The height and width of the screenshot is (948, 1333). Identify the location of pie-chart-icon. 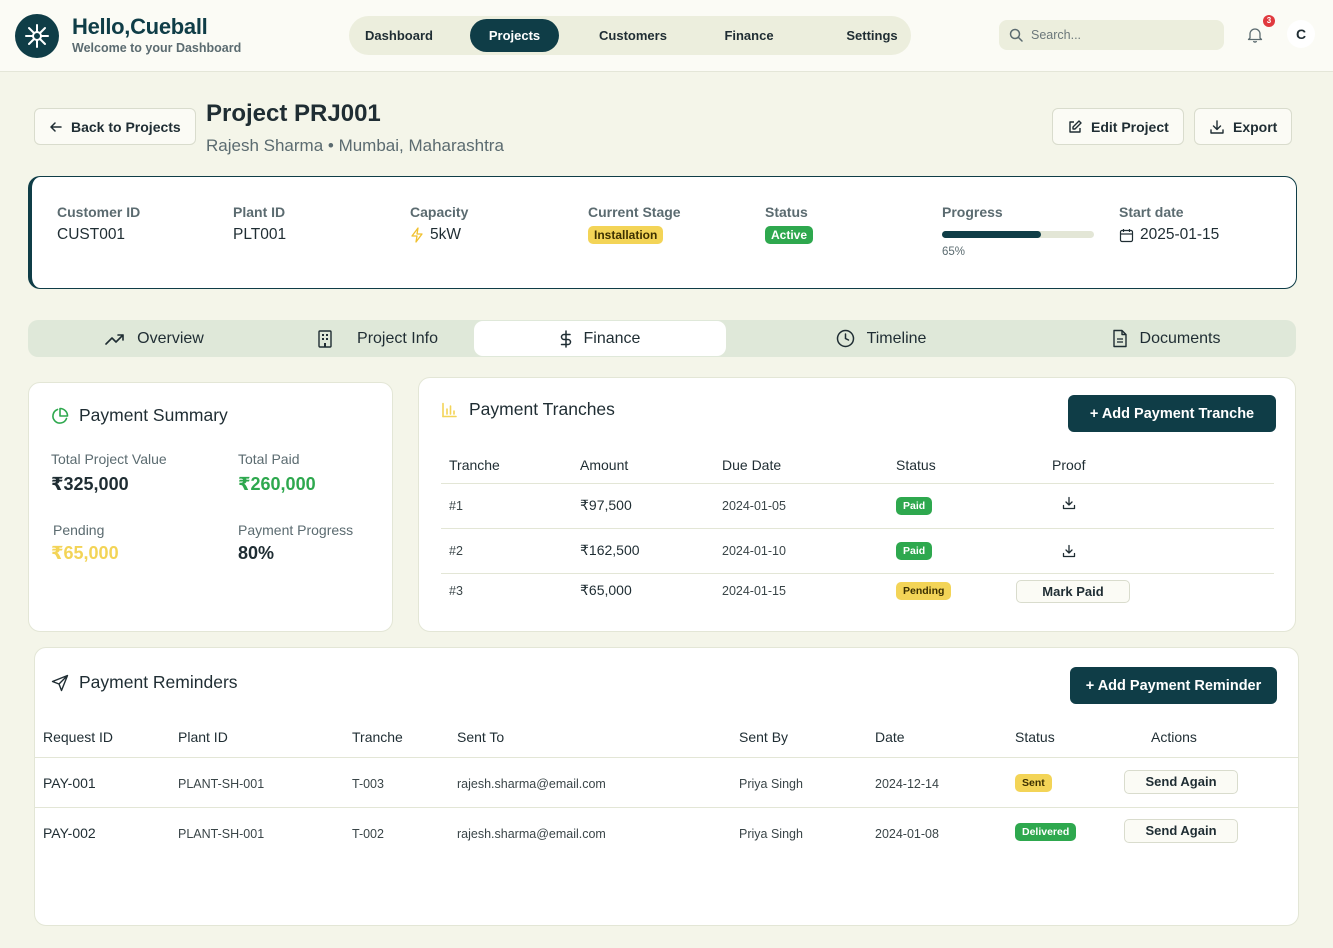
(60, 415).